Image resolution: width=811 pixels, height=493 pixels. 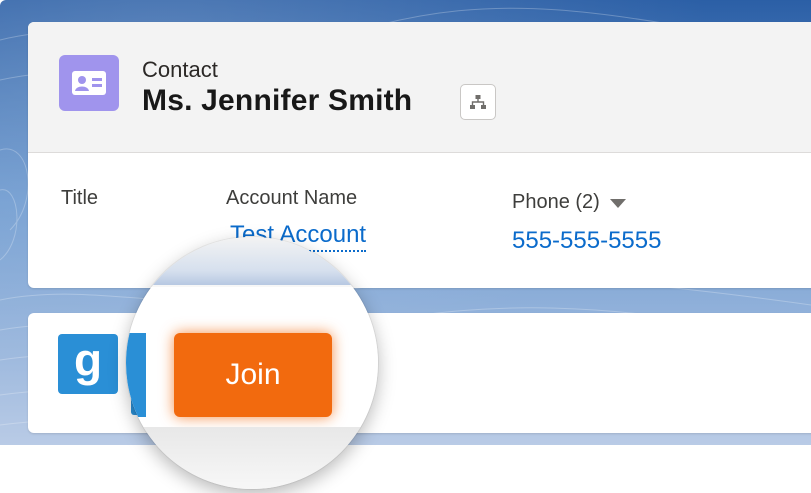 What do you see at coordinates (80, 198) in the screenshot?
I see `title-field-label: Title` at bounding box center [80, 198].